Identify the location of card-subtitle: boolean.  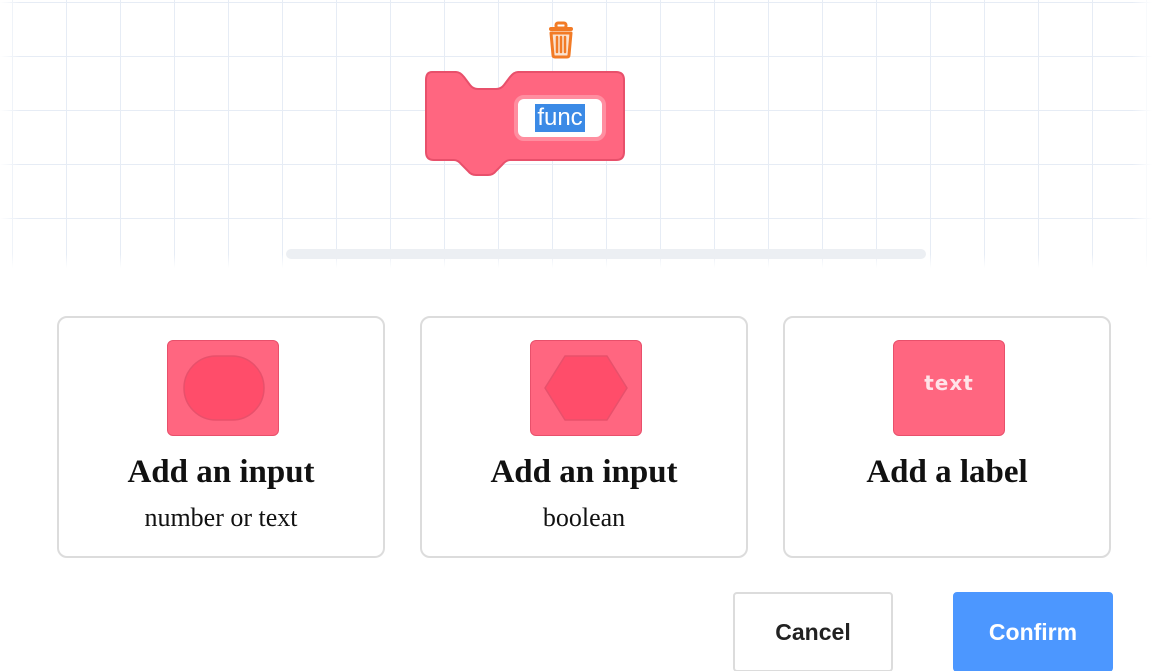
(584, 517).